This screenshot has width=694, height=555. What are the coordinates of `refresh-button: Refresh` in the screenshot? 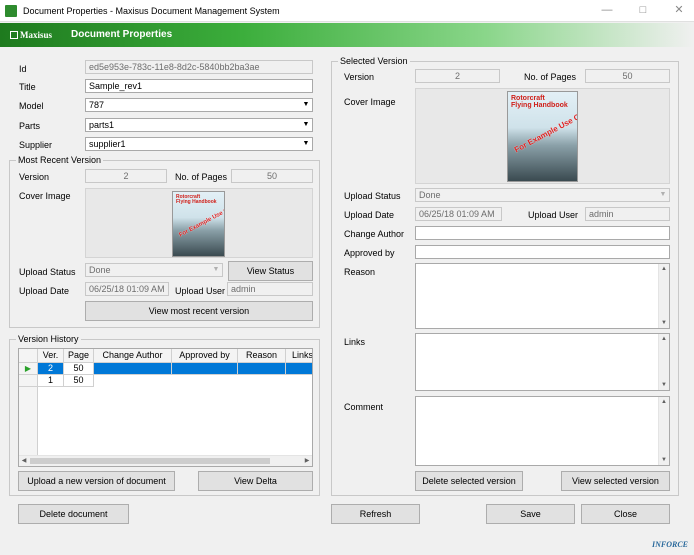 It's located at (375, 514).